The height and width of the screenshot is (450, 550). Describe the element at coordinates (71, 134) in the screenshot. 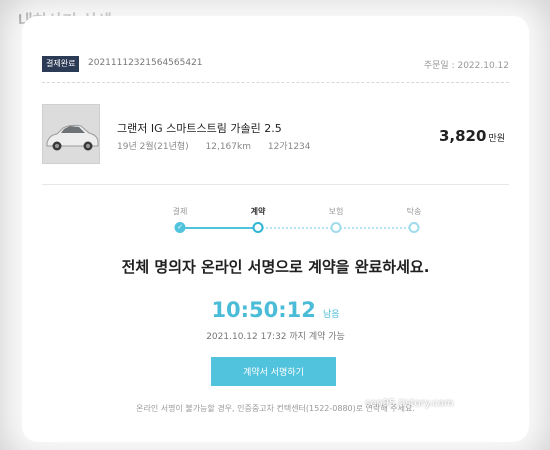

I see `car-image` at that location.